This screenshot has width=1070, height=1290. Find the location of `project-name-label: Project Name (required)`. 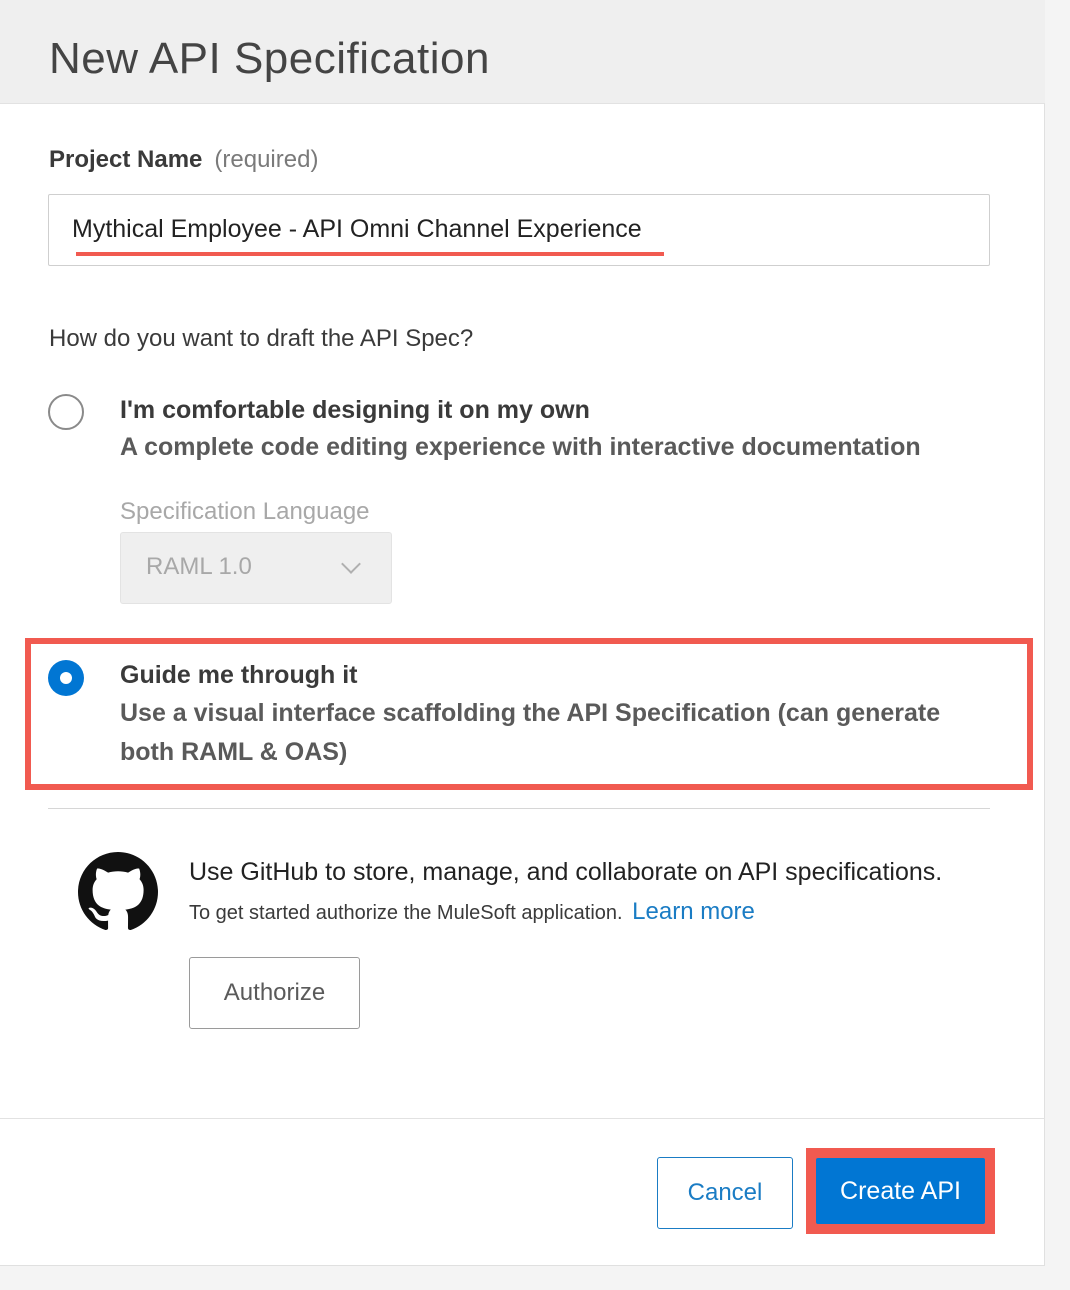

project-name-label: Project Name (required) is located at coordinates (183, 160).